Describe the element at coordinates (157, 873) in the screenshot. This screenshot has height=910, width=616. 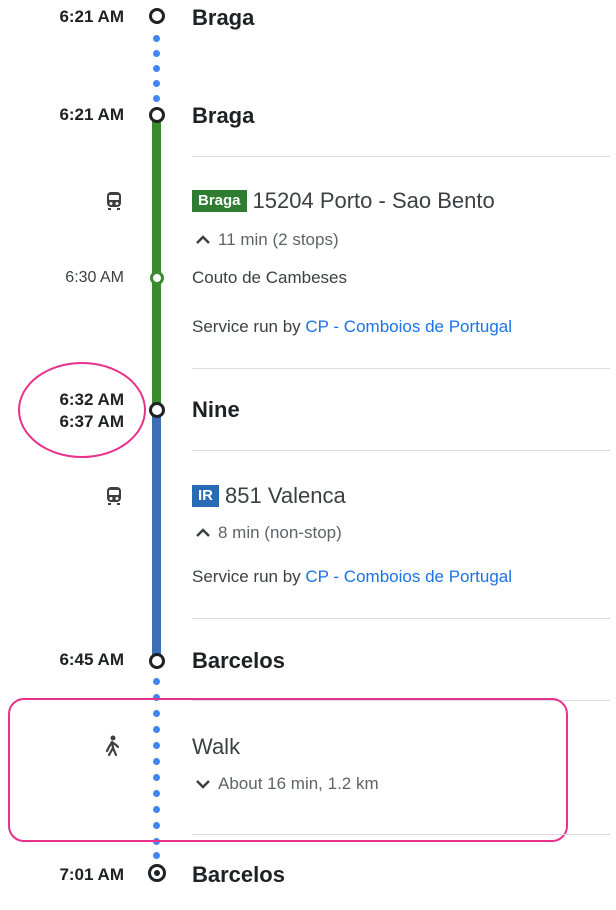
I see `destination-icon` at that location.